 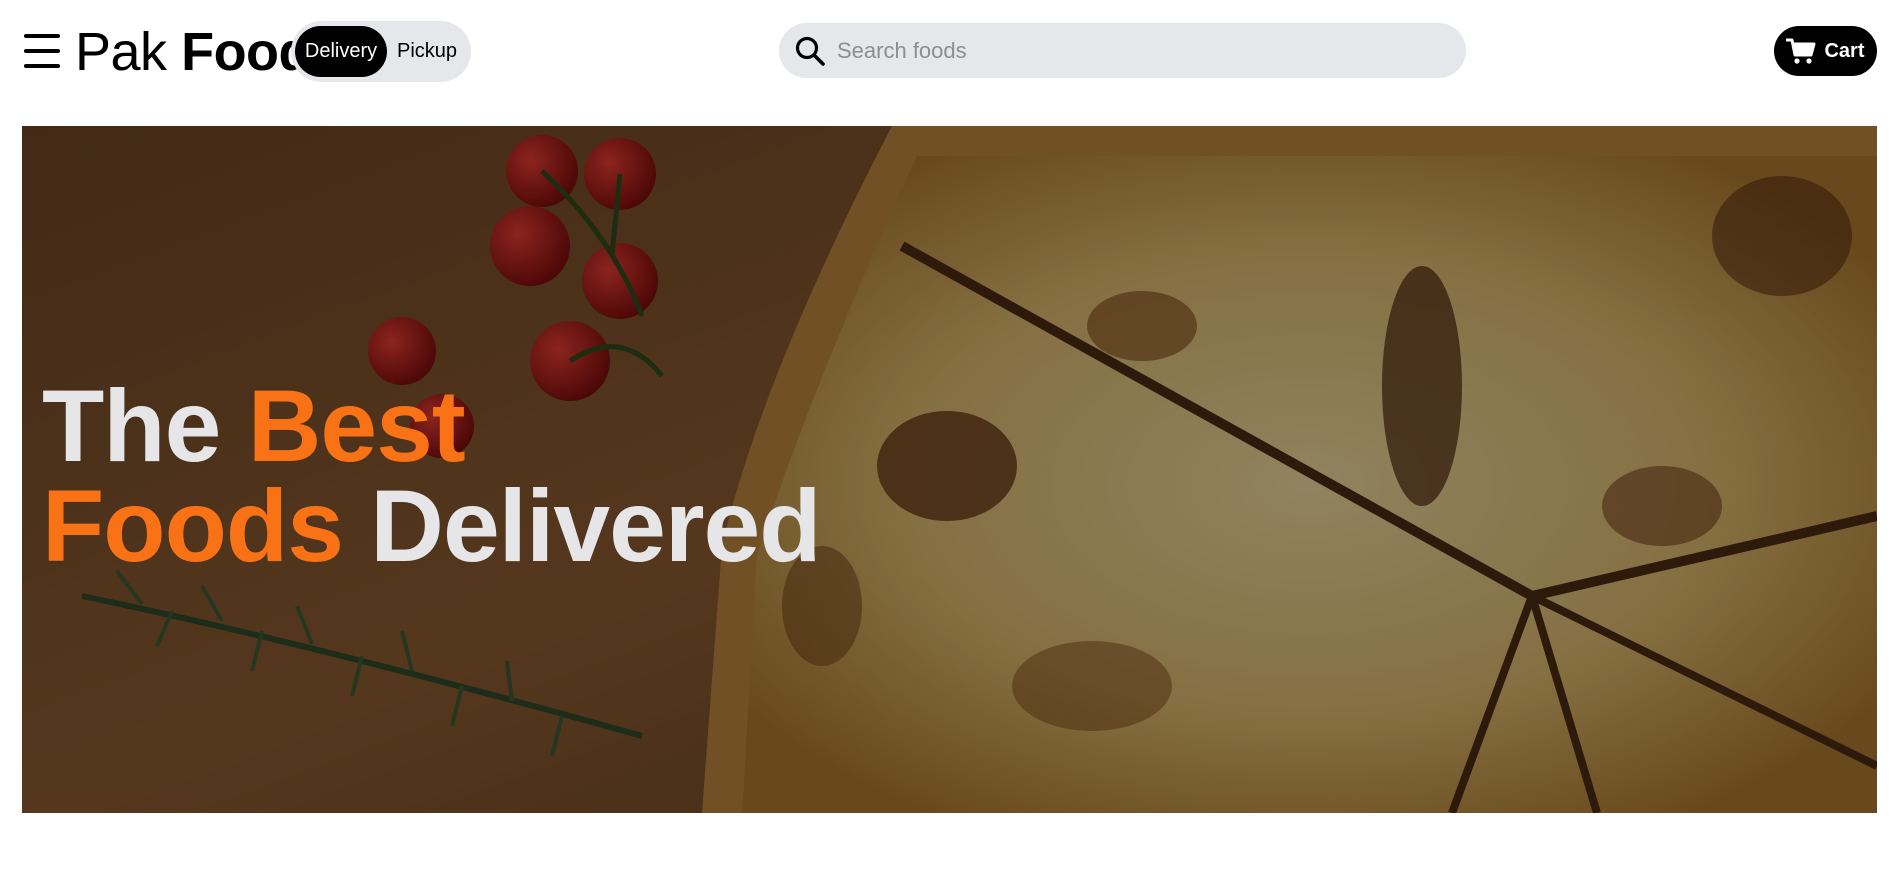 I want to click on hero-title: The Best Foods Delivered, so click(x=432, y=476).